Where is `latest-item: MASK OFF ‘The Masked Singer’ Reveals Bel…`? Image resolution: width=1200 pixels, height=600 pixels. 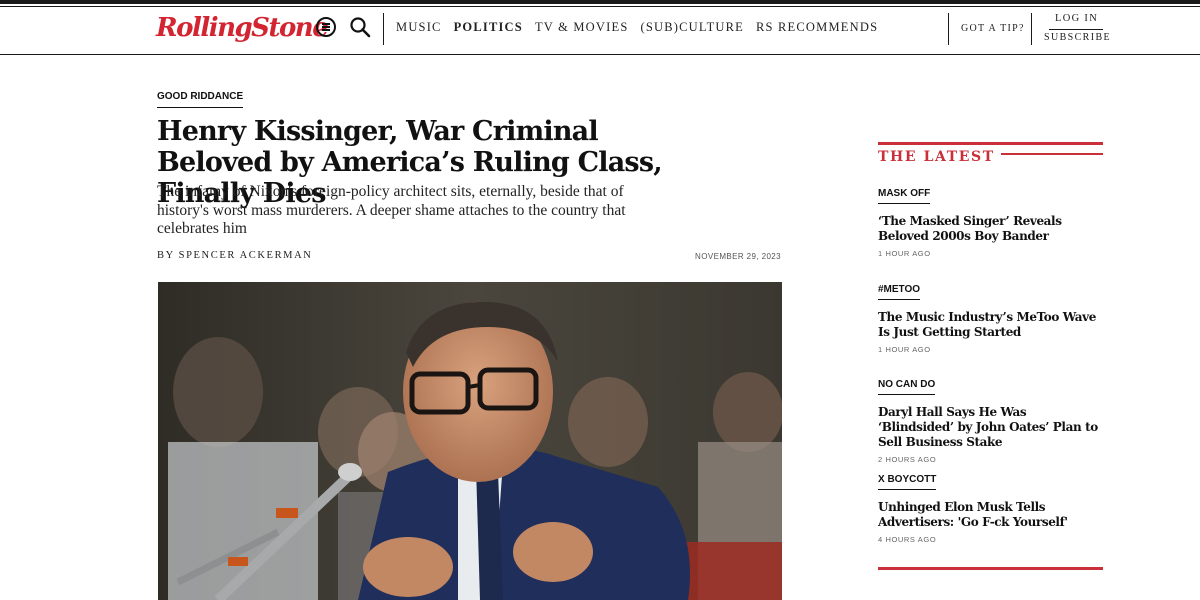
latest-item: MASK OFF ‘The Masked Singer’ Reveals Bel… is located at coordinates (990, 220).